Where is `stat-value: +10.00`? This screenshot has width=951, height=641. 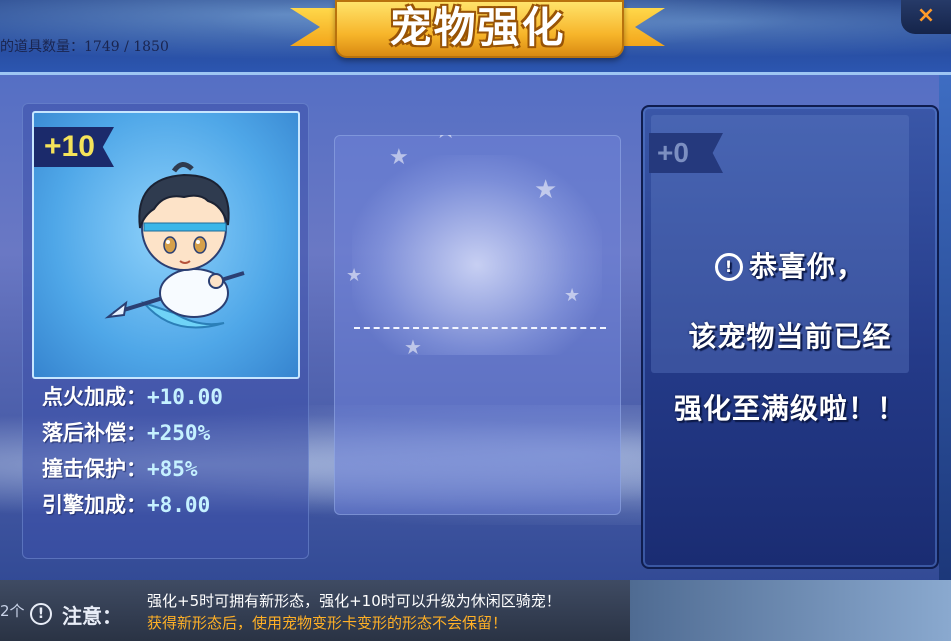 stat-value: +10.00 is located at coordinates (185, 397).